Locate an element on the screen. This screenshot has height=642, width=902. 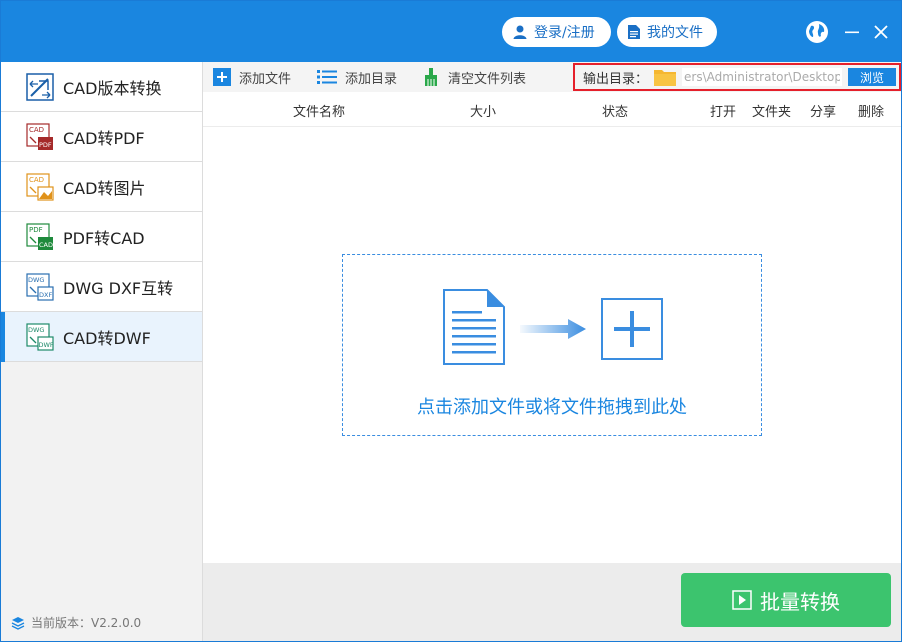
output-directory-box: 输出目录： 浏览 is located at coordinates (737, 77).